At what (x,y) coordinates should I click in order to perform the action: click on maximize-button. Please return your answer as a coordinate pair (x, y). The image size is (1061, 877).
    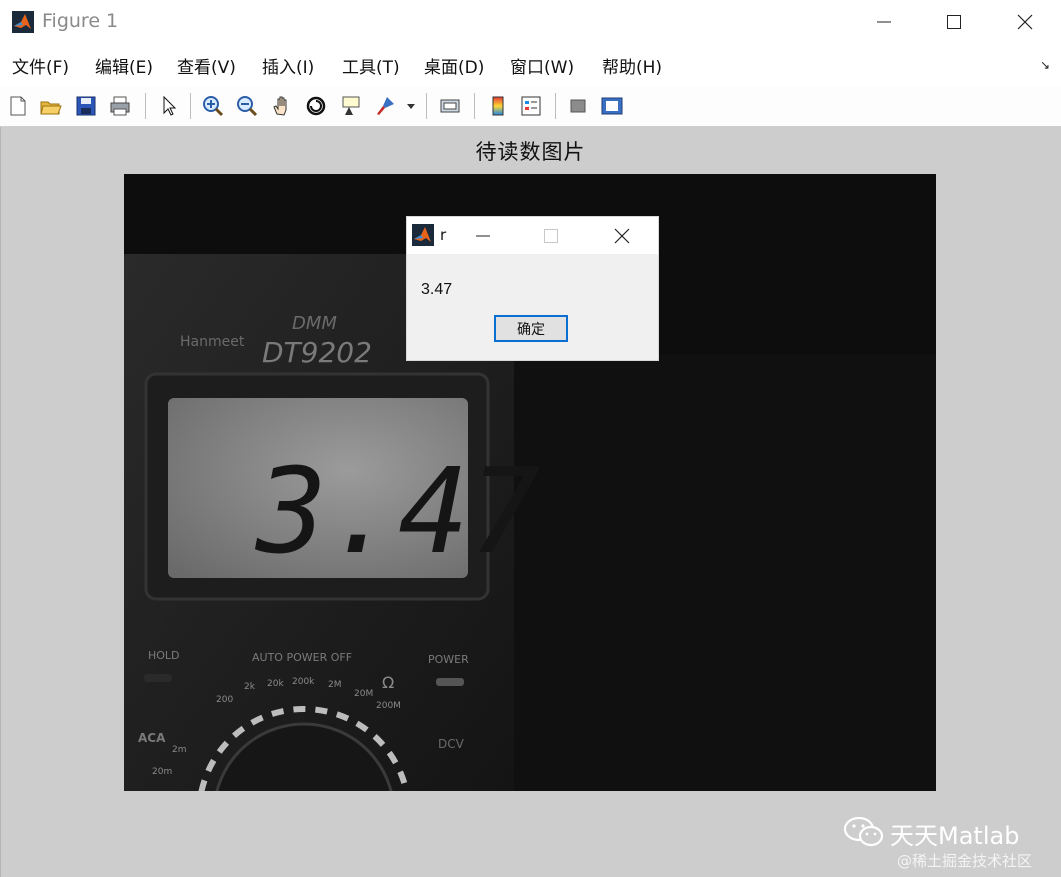
    Looking at the image, I should click on (954, 22).